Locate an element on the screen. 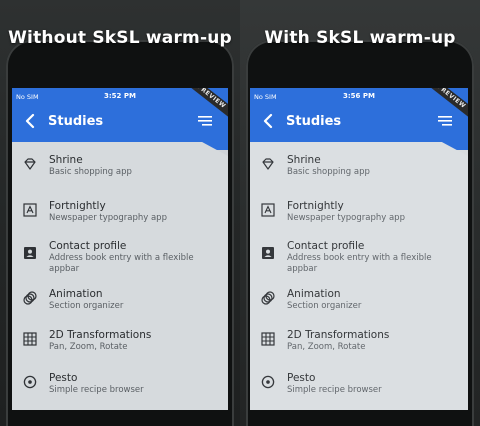 This screenshot has height=426, width=480. app-bar: No SIM 3:56 PM PREVIEW Studies is located at coordinates (359, 119).